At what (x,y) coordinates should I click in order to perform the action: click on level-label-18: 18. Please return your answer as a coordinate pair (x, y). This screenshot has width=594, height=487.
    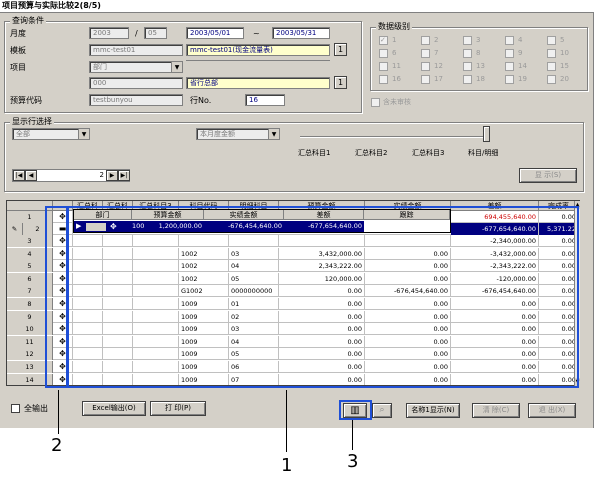
    Looking at the image, I should click on (480, 79).